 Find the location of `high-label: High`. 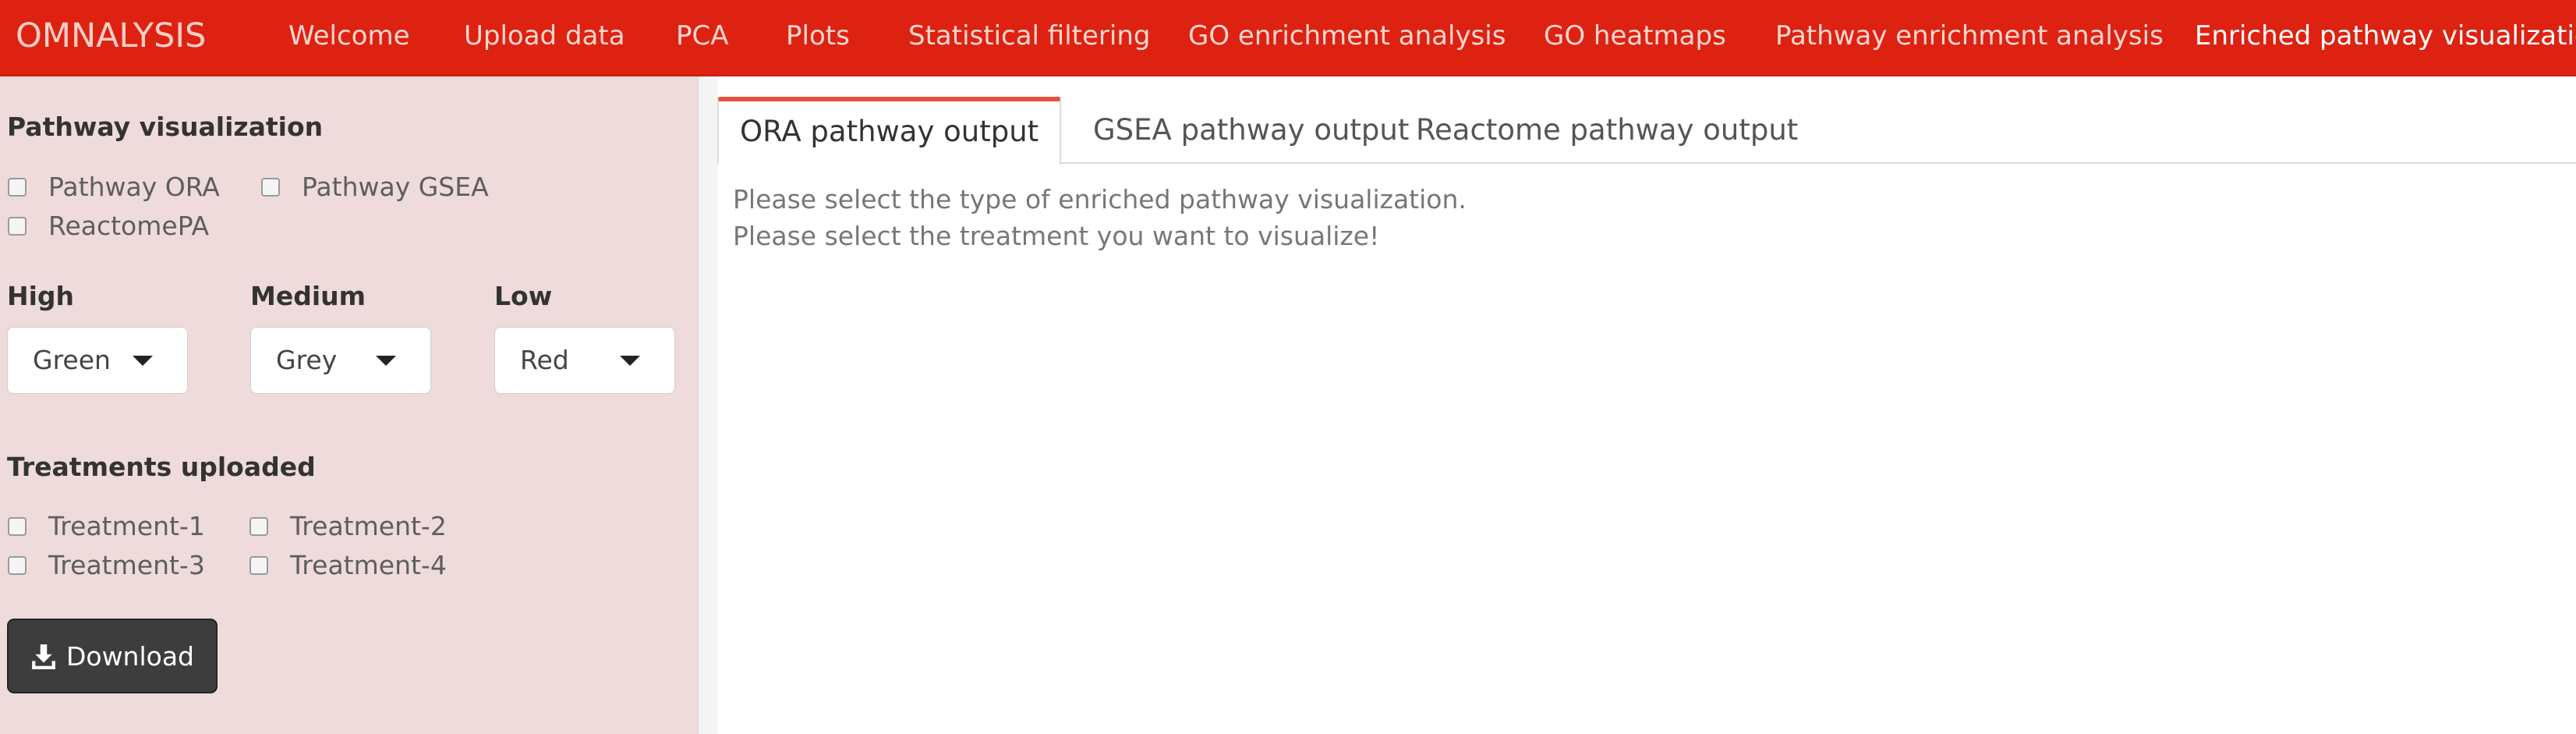

high-label: High is located at coordinates (41, 296).